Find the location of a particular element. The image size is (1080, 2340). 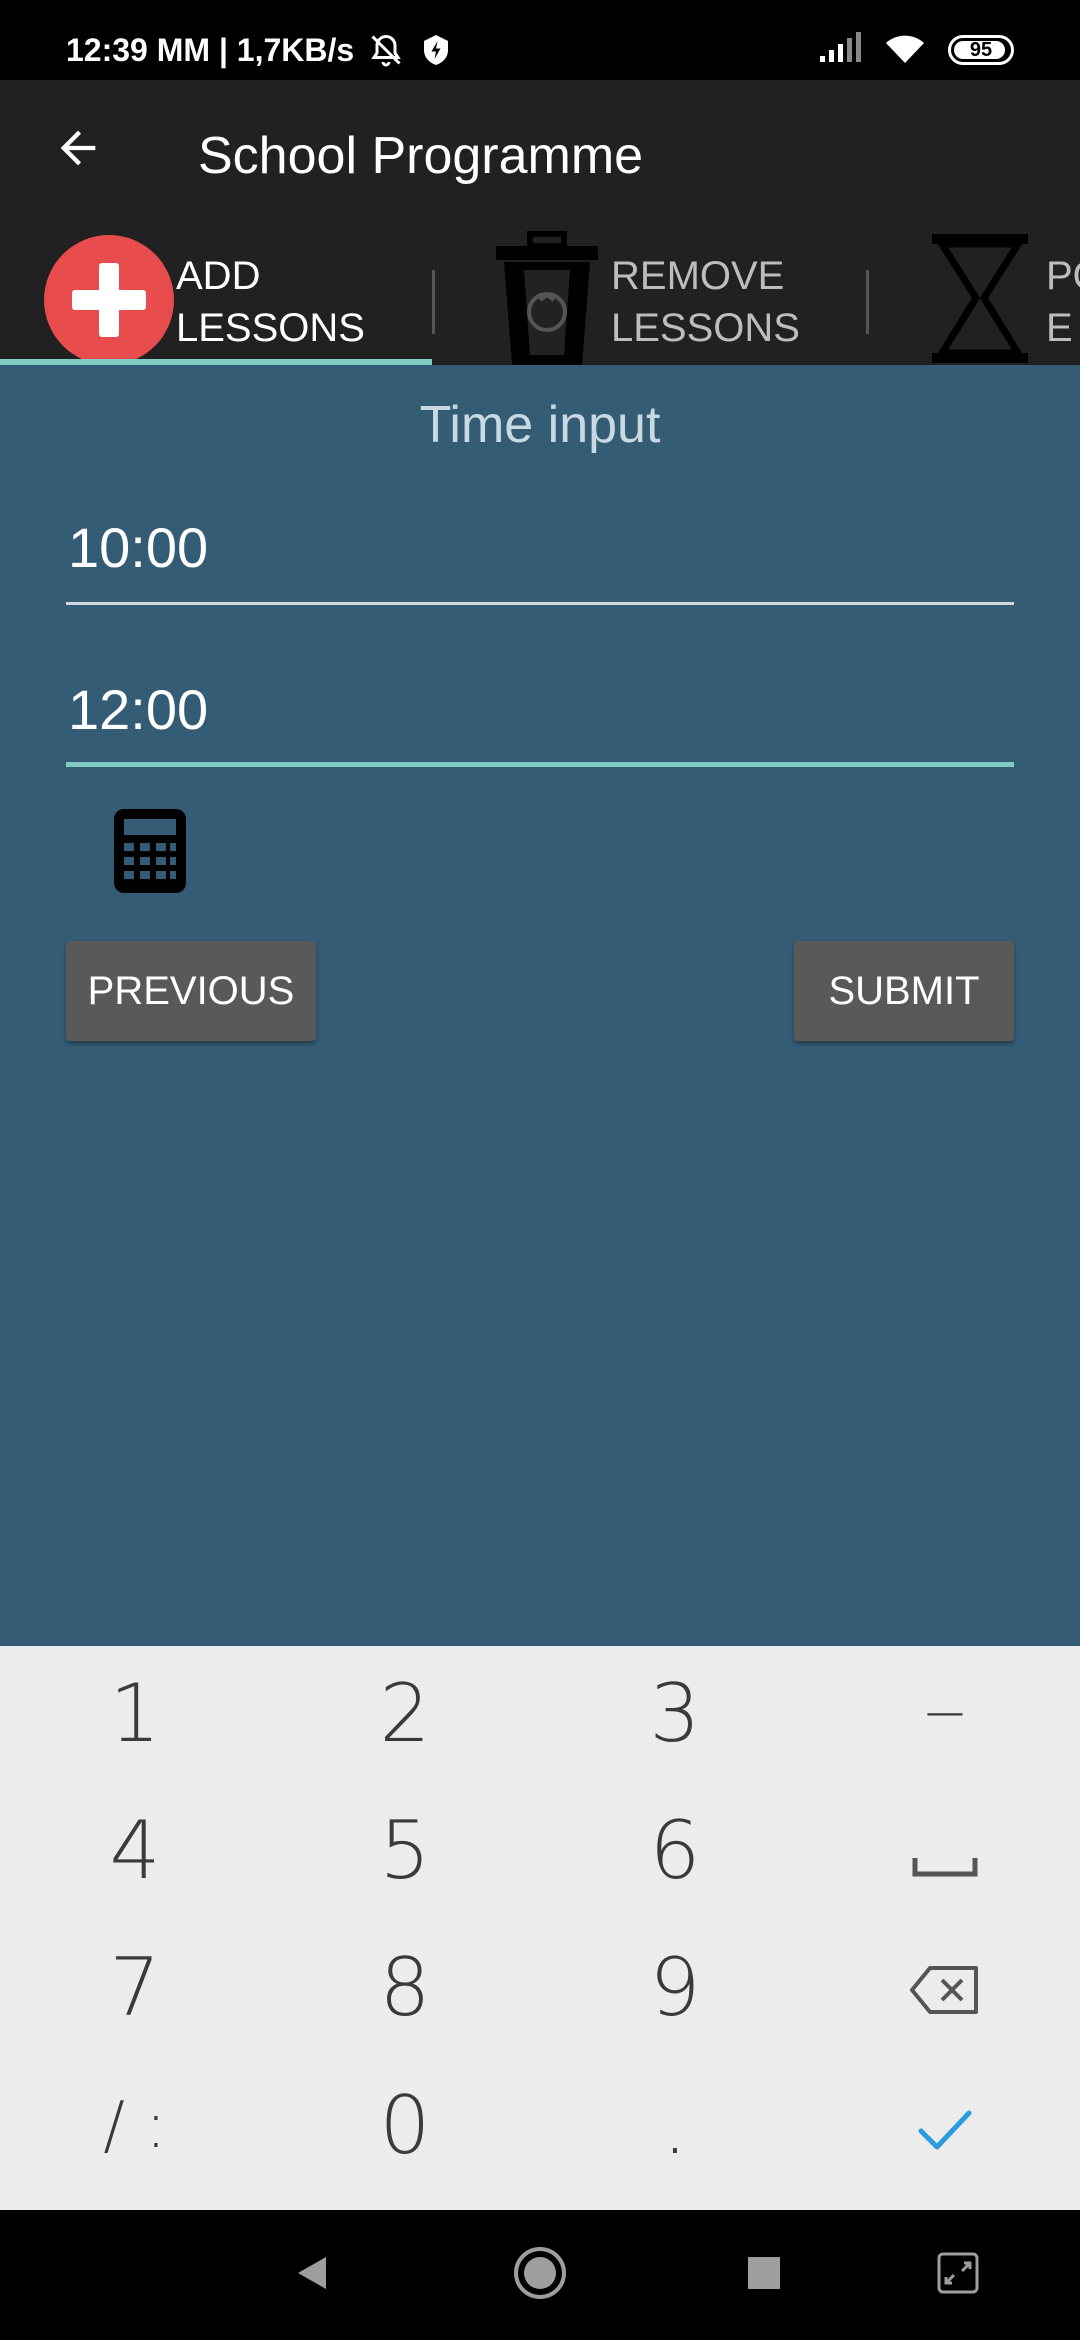

space-icon is located at coordinates (945, 1850).